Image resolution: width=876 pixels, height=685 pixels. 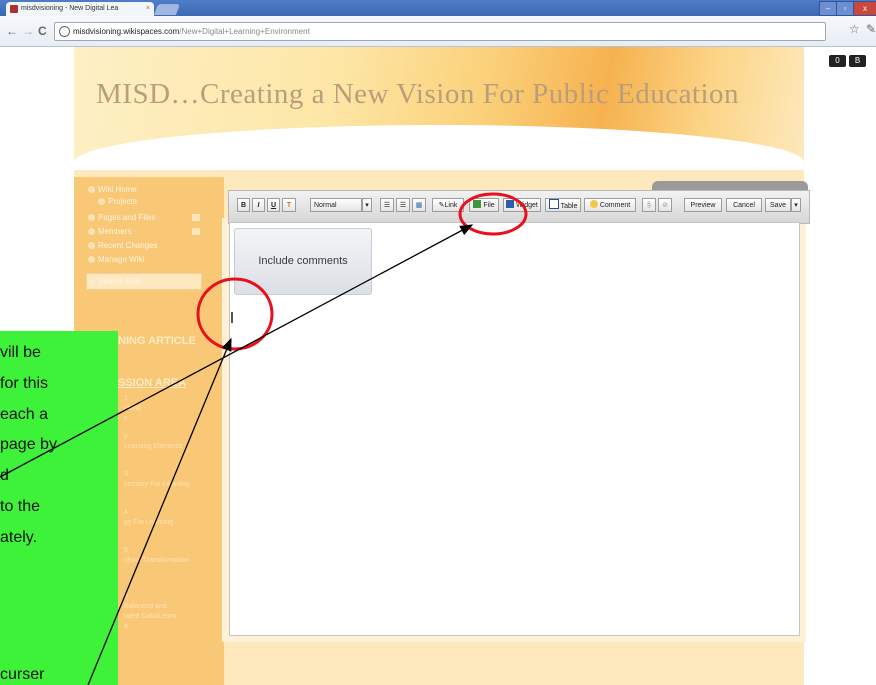 I want to click on arrow-to-cursor, so click(x=159, y=511).